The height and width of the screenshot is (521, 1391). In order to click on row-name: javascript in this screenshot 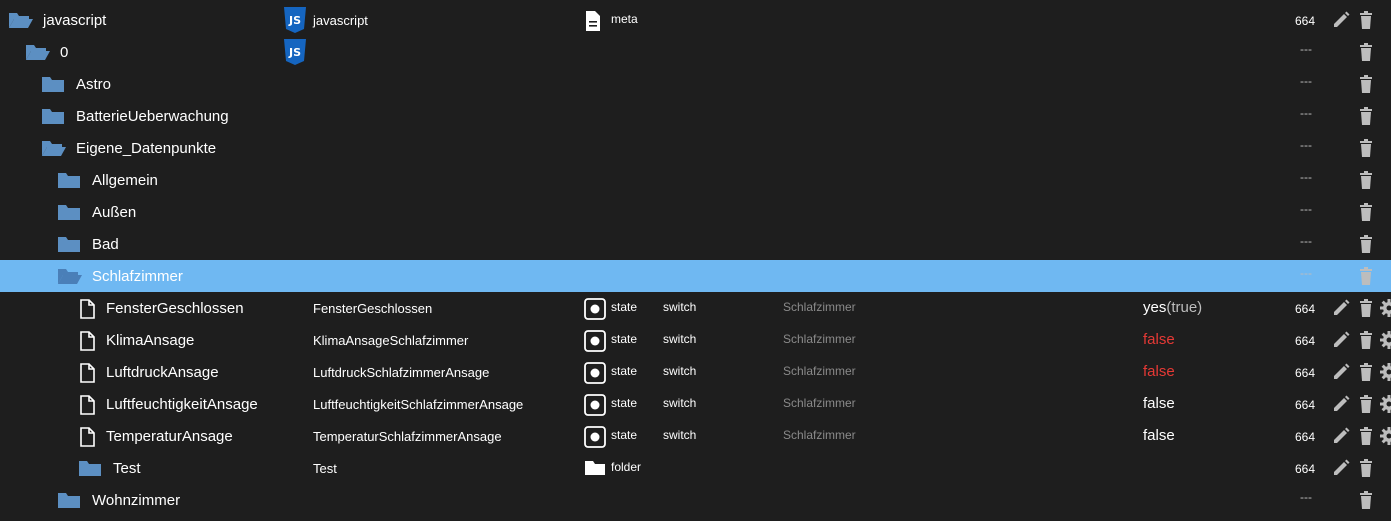, I will do `click(75, 20)`.